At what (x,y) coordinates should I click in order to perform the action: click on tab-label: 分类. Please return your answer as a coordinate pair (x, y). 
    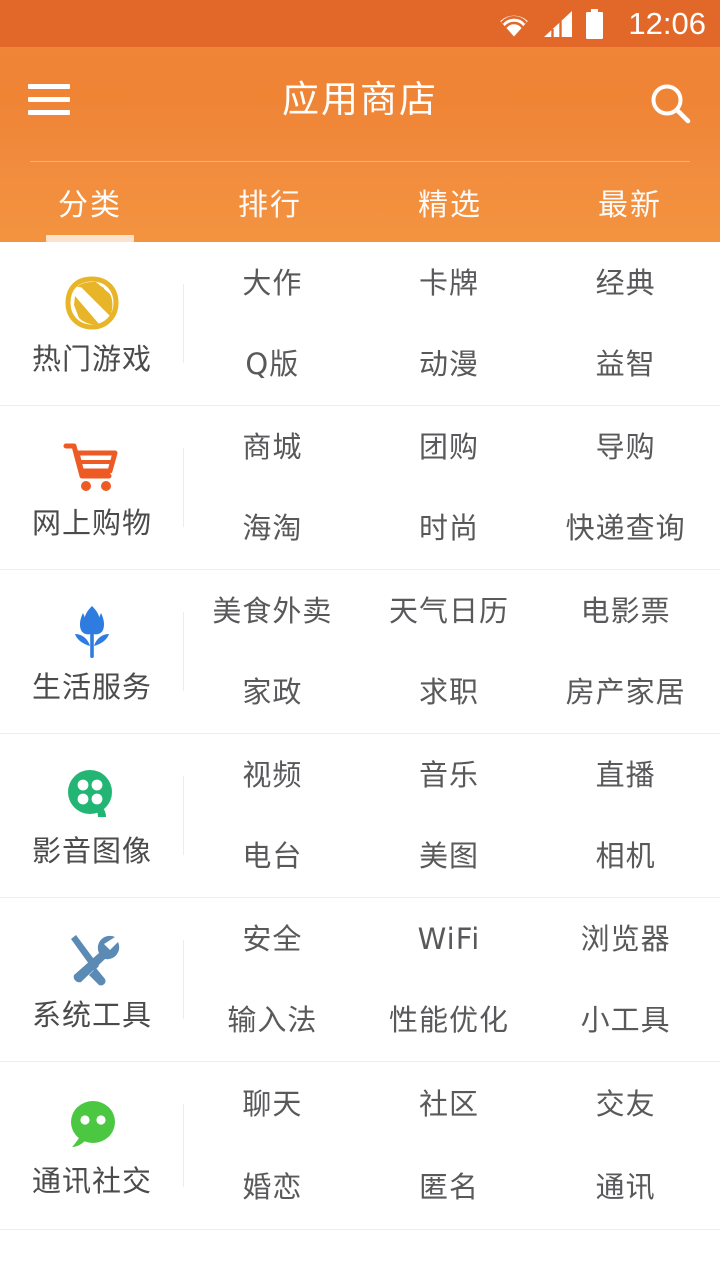
    Looking at the image, I should click on (90, 205).